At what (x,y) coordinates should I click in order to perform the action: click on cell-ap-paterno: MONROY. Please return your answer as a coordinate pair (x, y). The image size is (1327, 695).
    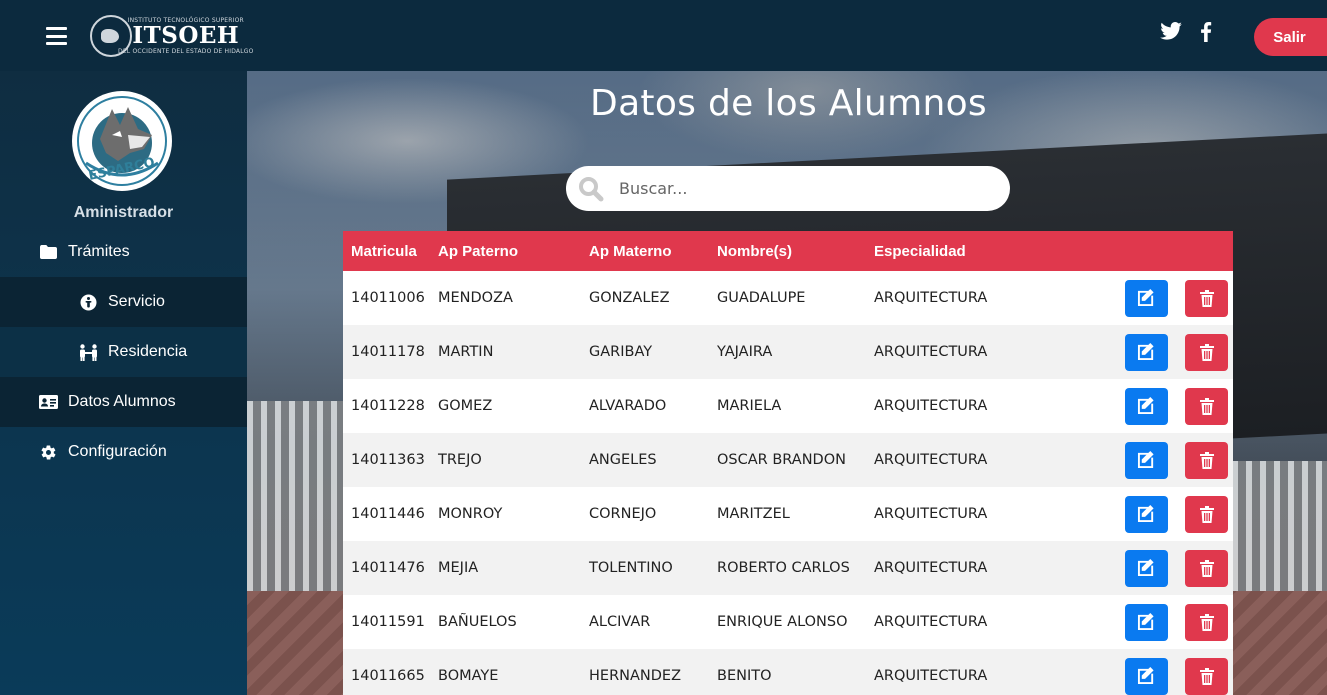
    Looking at the image, I should click on (470, 514).